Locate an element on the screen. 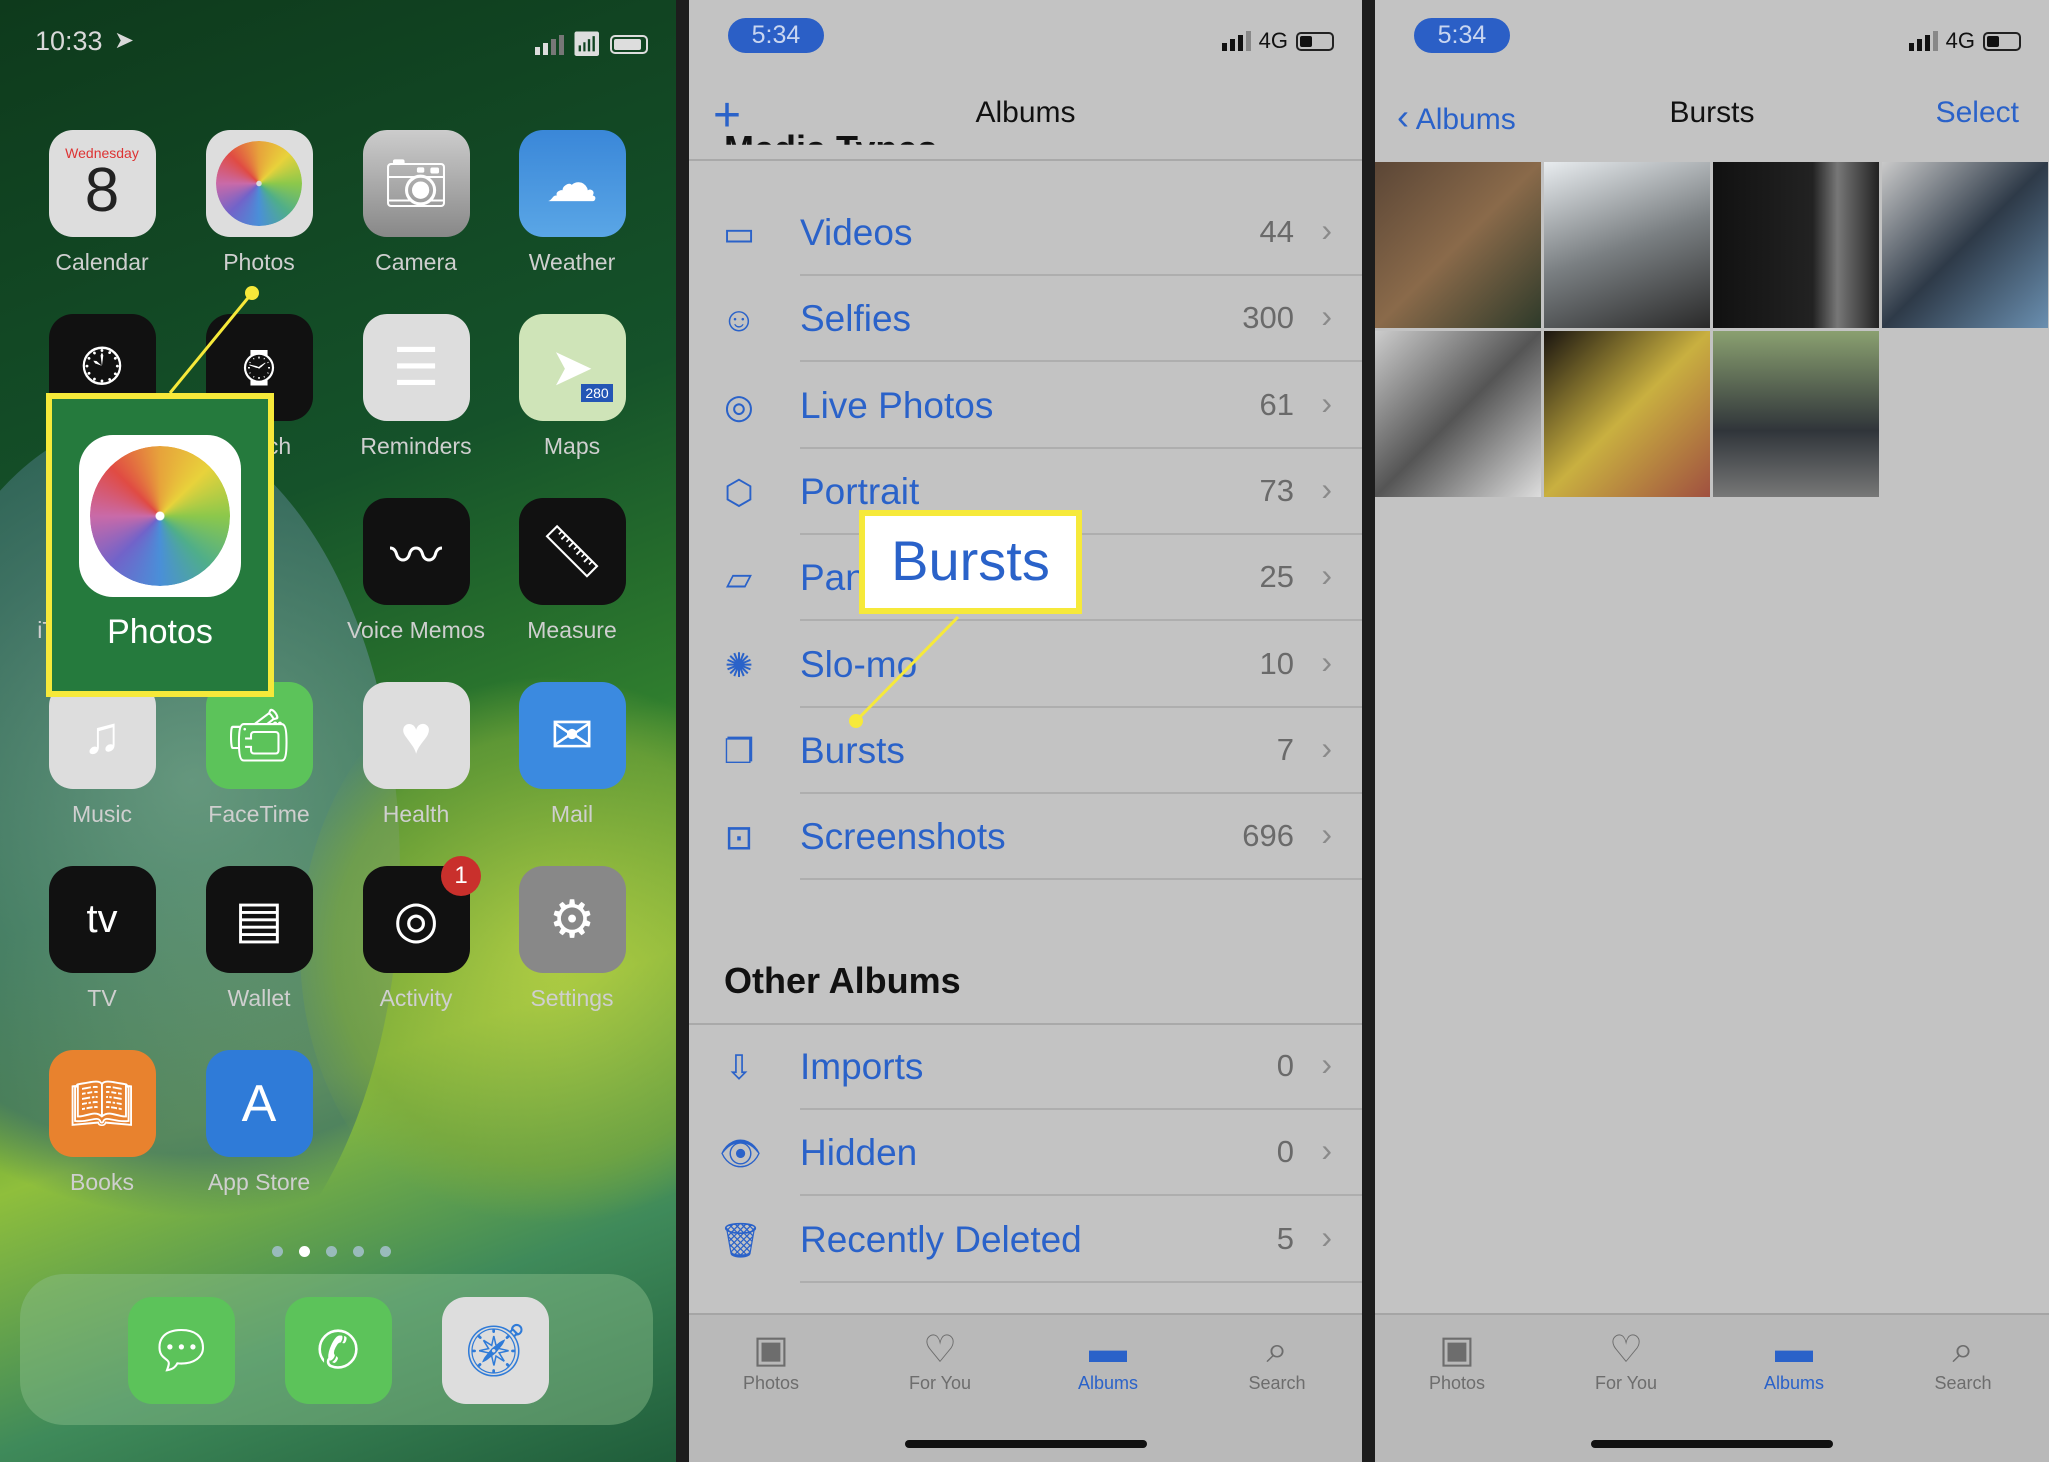 Image resolution: width=2049 pixels, height=1462 pixels. phone-icon: ✆ is located at coordinates (338, 1350).